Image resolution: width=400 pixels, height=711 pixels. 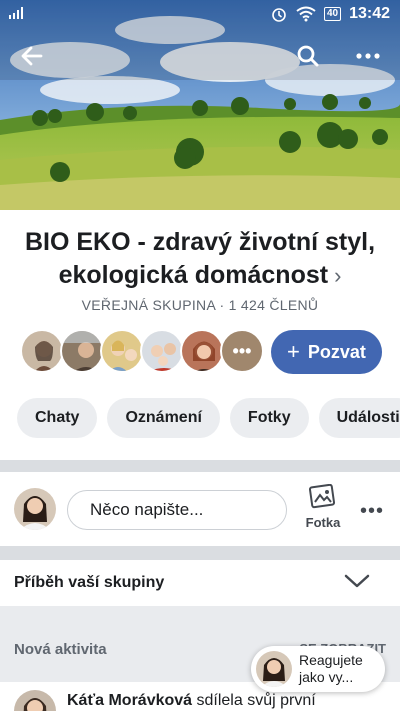 I want to click on chevron-down-icon, so click(x=357, y=581).